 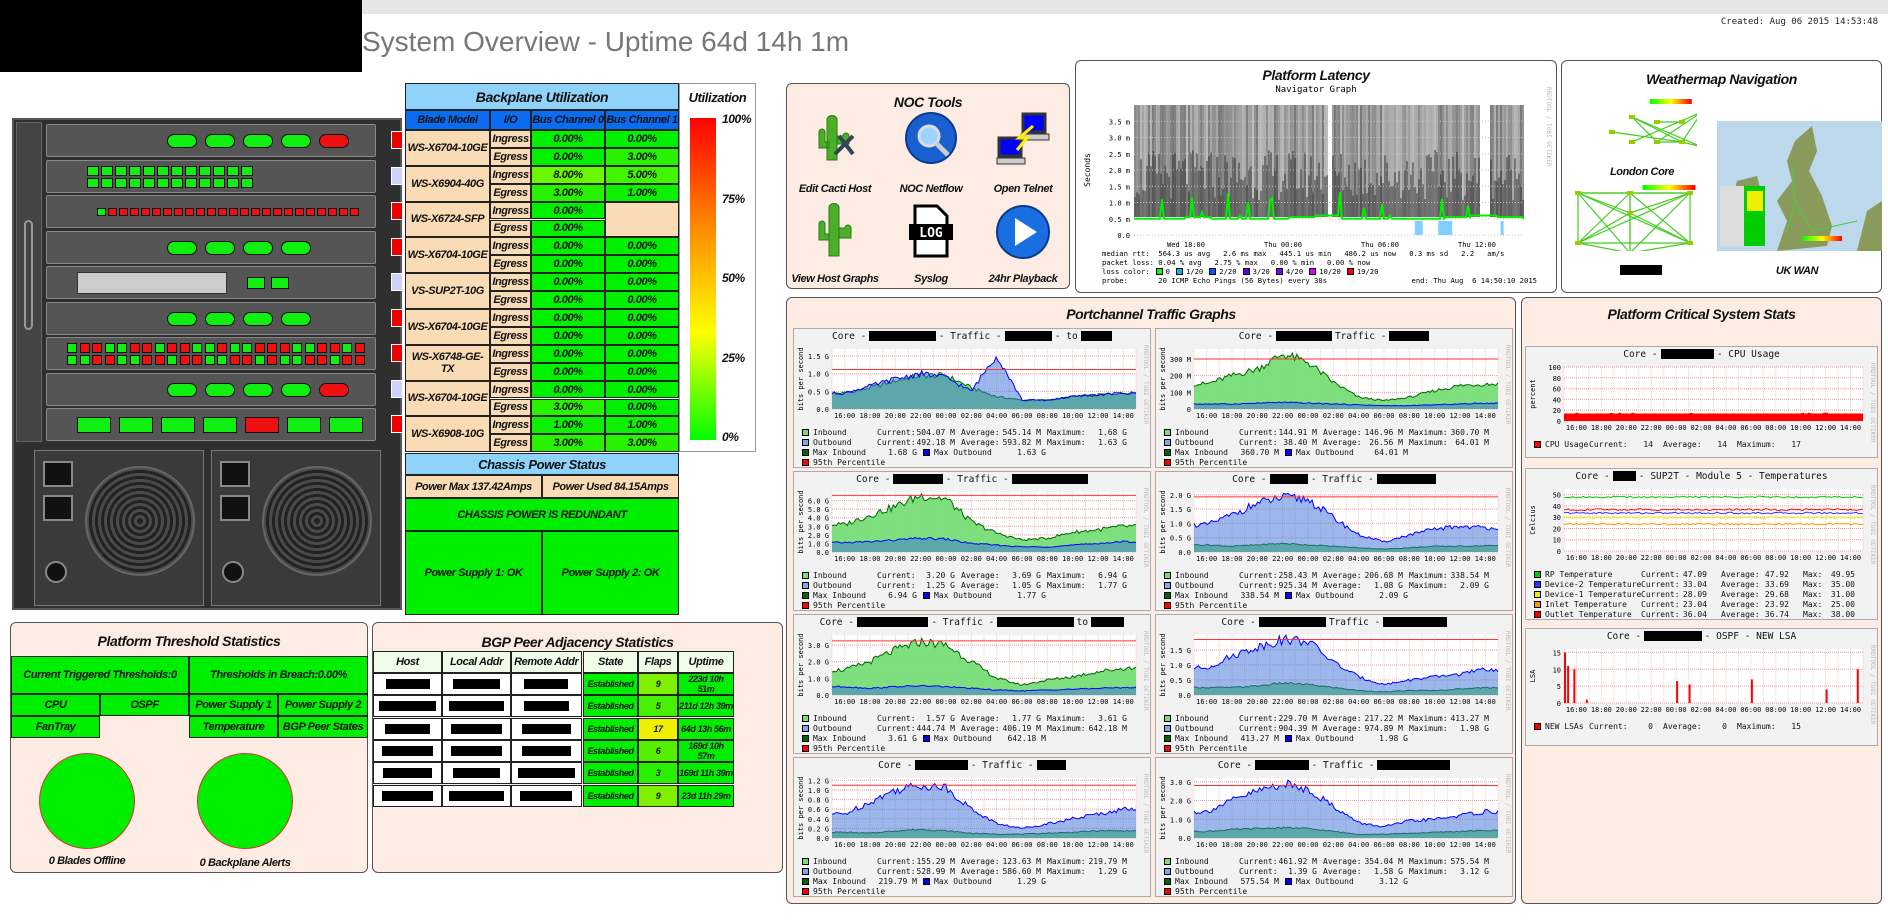 What do you see at coordinates (447, 327) in the screenshot?
I see `blade-model-cell: WS-X6704-10GE` at bounding box center [447, 327].